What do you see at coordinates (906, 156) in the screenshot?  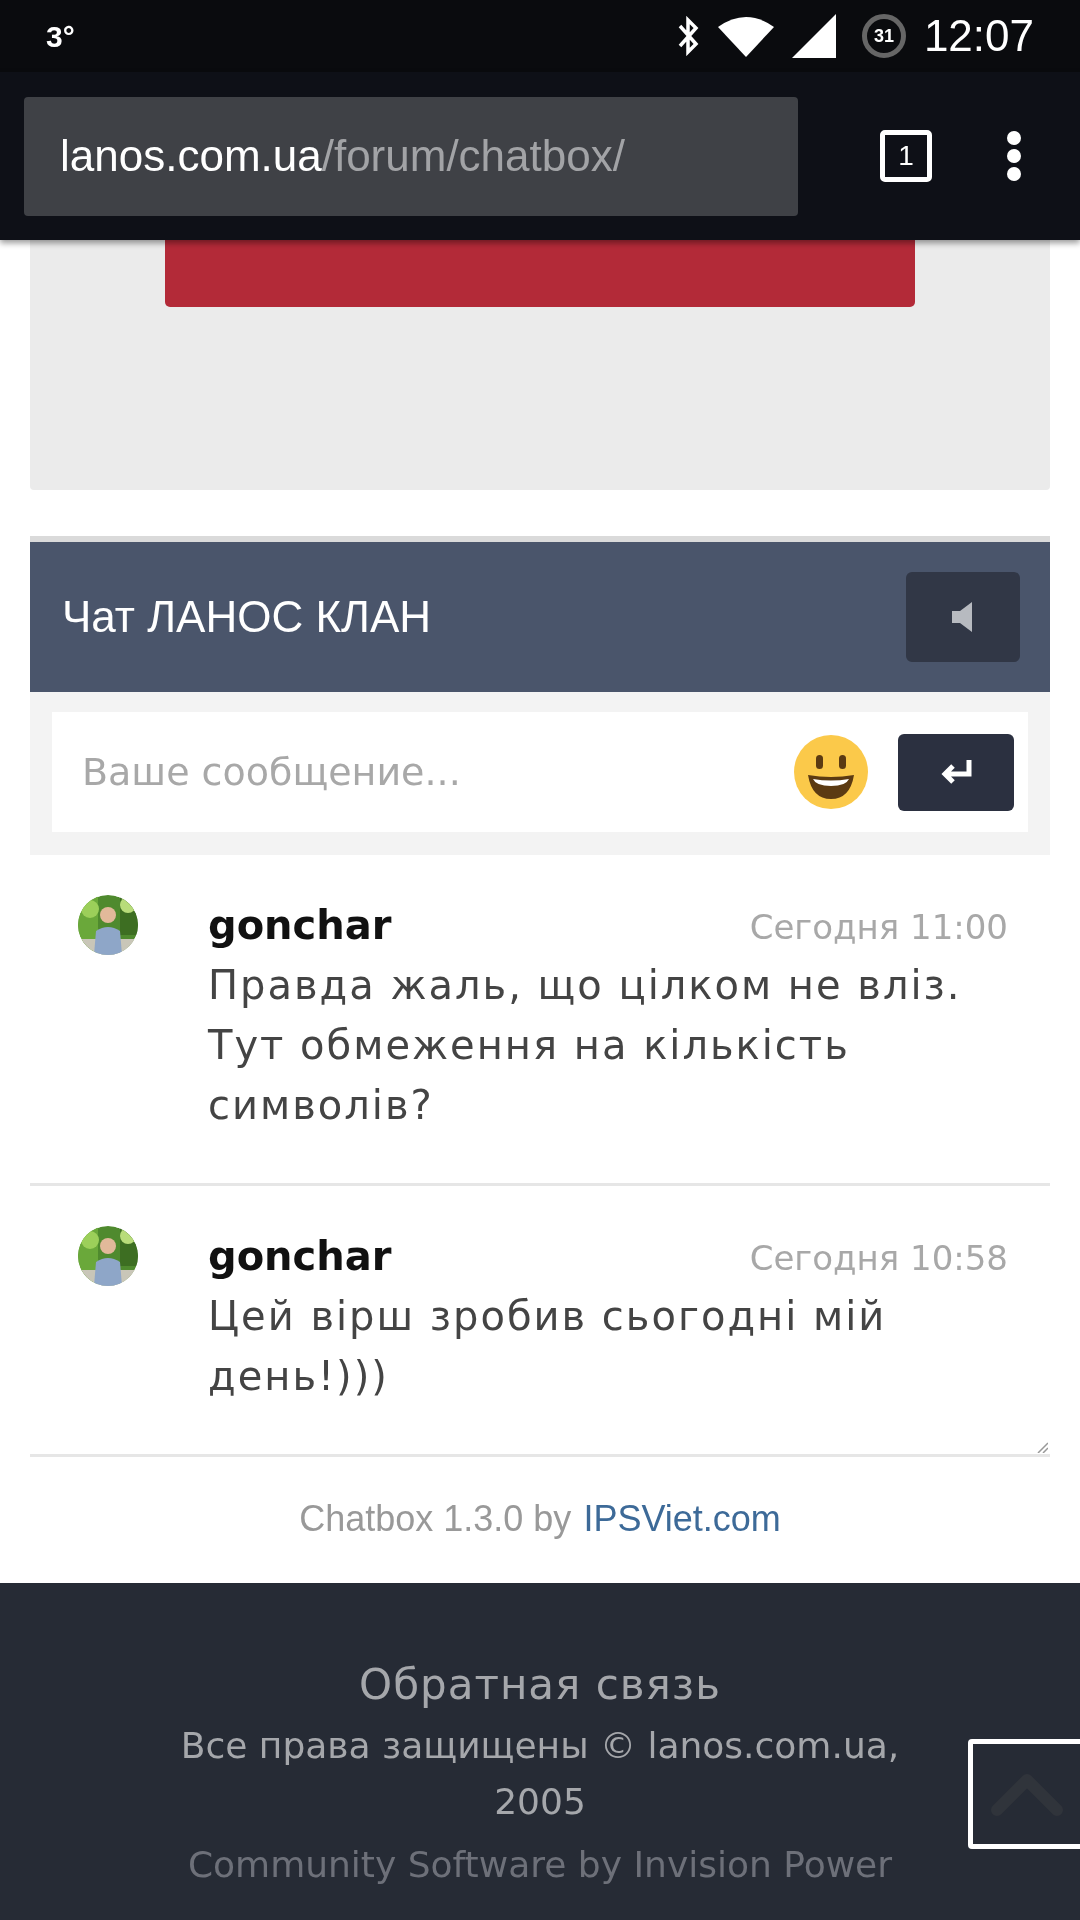 I see `tabs-button: 1` at bounding box center [906, 156].